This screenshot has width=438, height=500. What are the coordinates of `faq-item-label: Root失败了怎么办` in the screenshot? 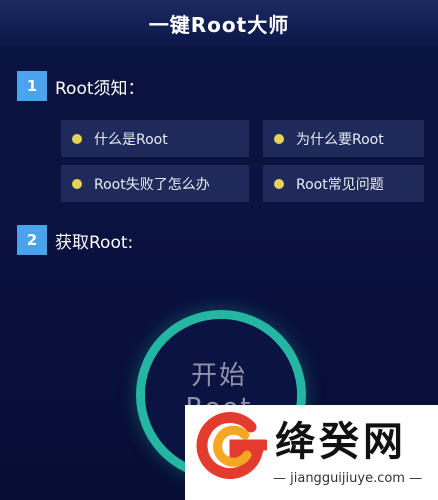 It's located at (152, 184).